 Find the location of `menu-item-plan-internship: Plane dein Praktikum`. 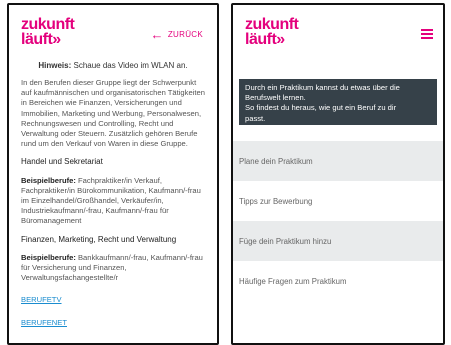

menu-item-plan-internship: Plane dein Praktikum is located at coordinates (338, 161).